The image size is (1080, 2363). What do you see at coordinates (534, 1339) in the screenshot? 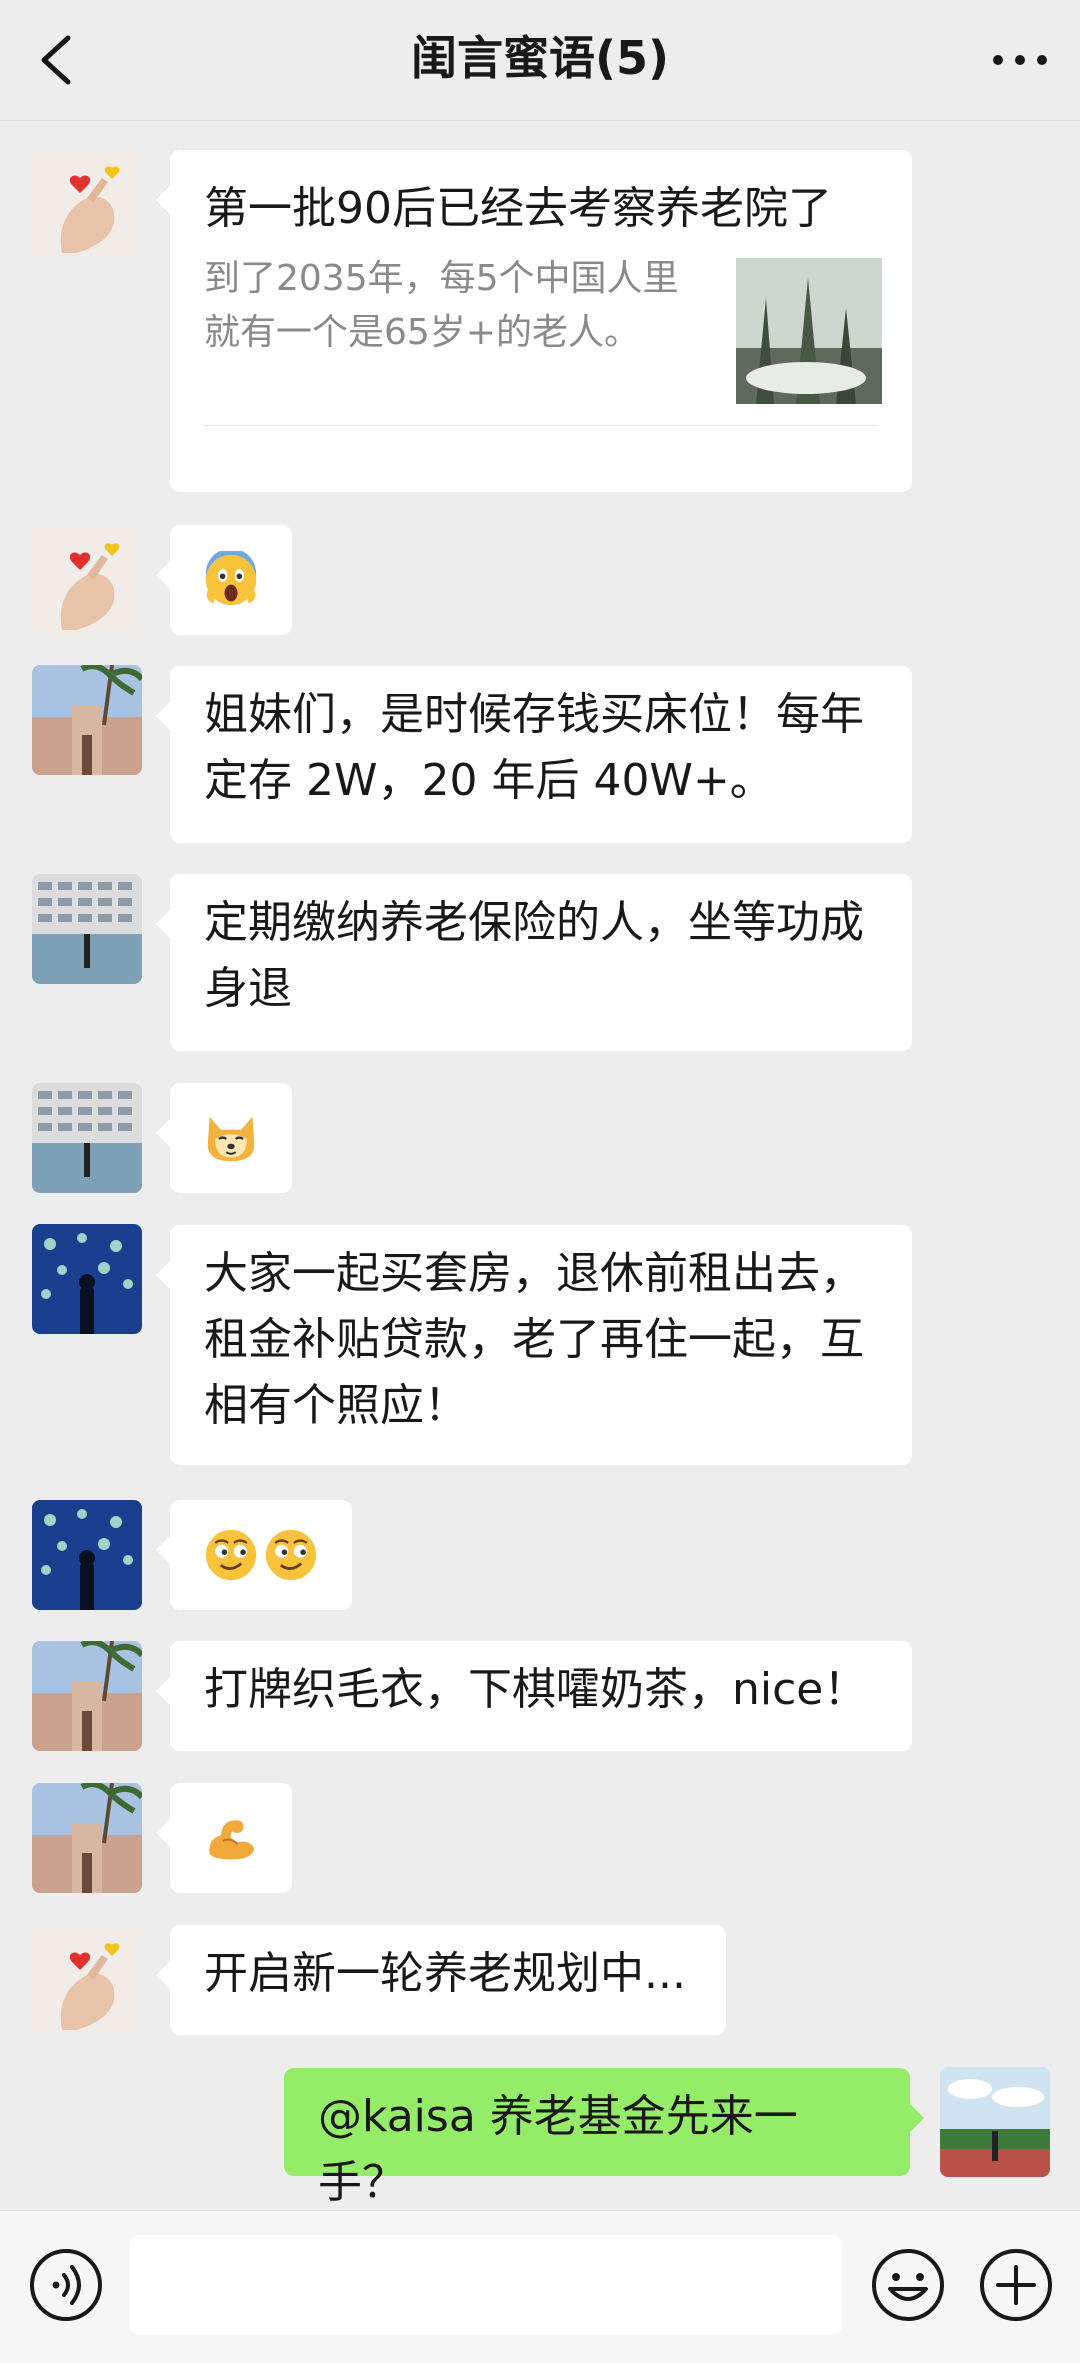
I see `message-text: 大家一起买套房，退休前租出去，租金补贴贷款，老了再住一起，互相有个照应！` at bounding box center [534, 1339].